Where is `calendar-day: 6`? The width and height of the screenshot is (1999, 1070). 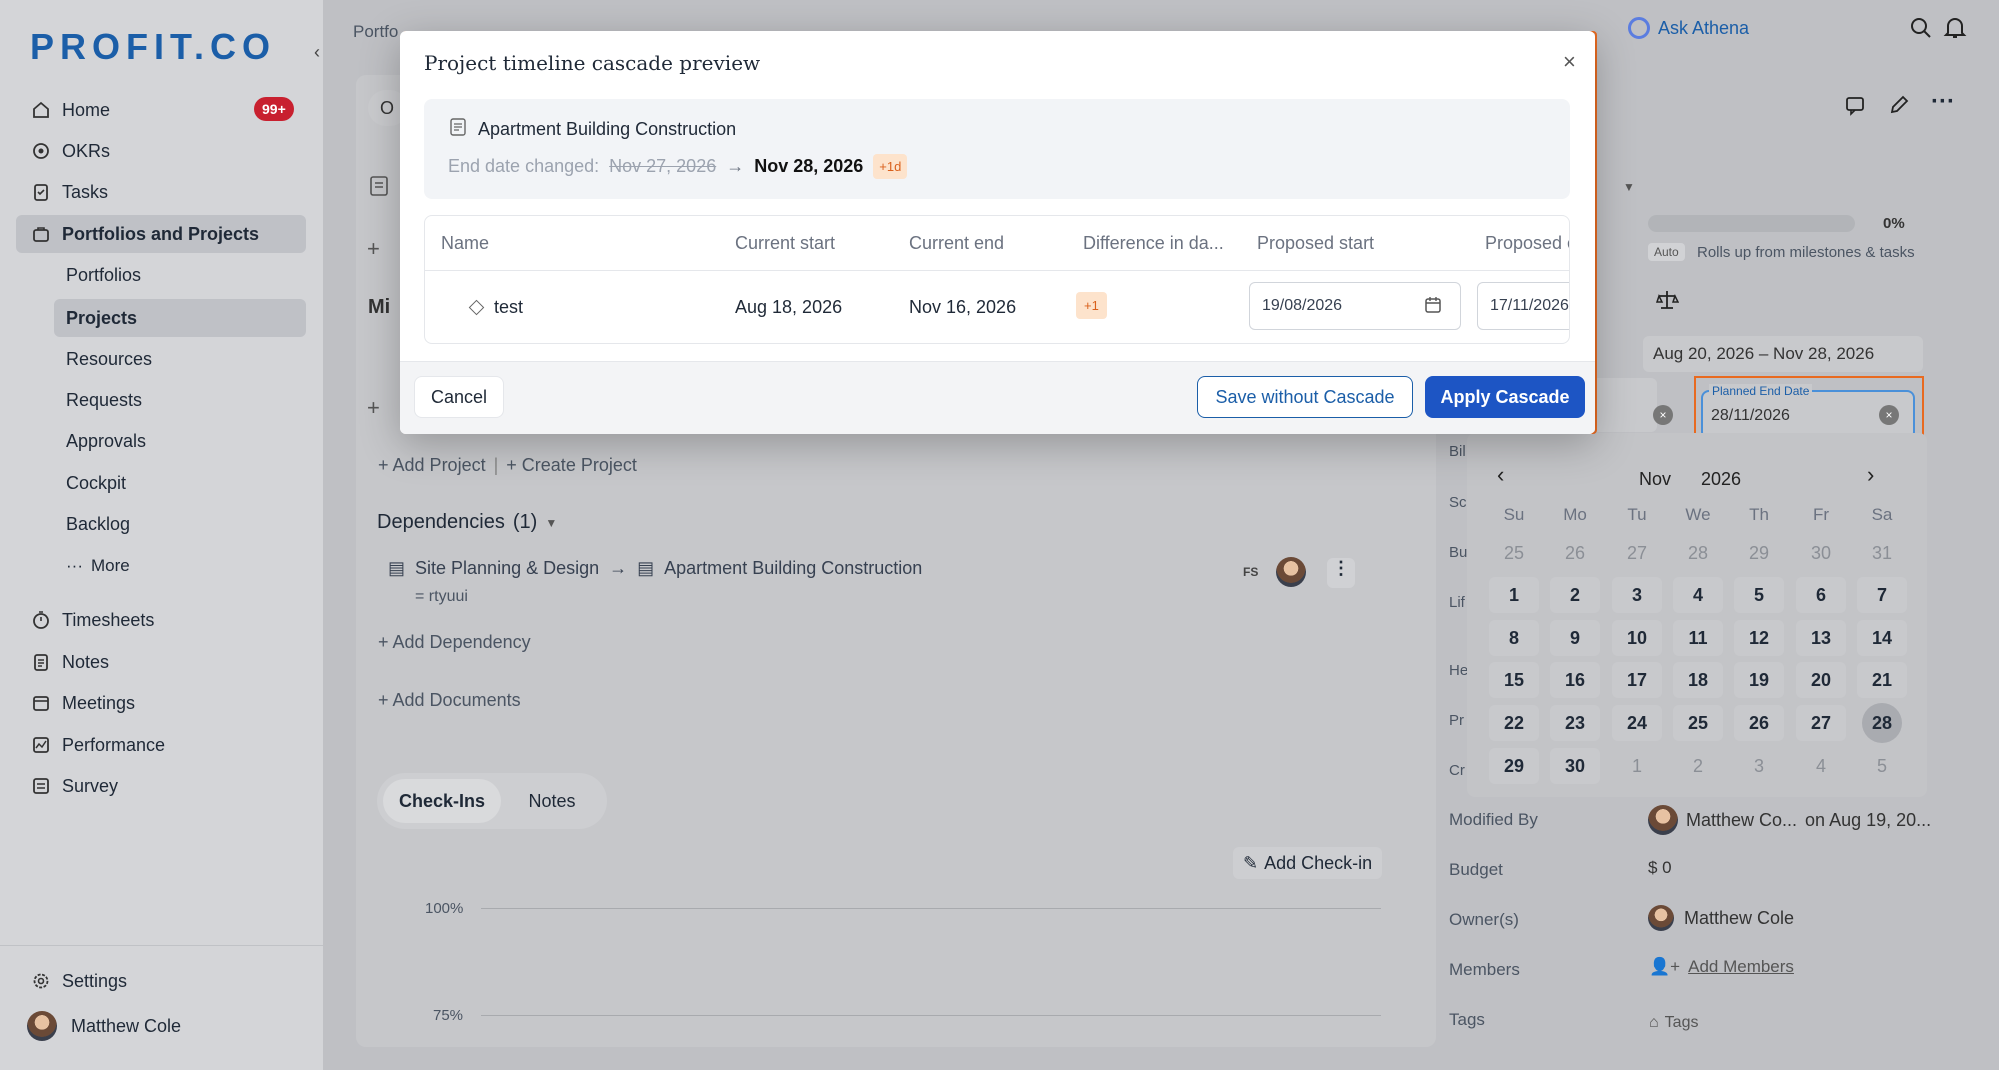
calendar-day: 6 is located at coordinates (1821, 595).